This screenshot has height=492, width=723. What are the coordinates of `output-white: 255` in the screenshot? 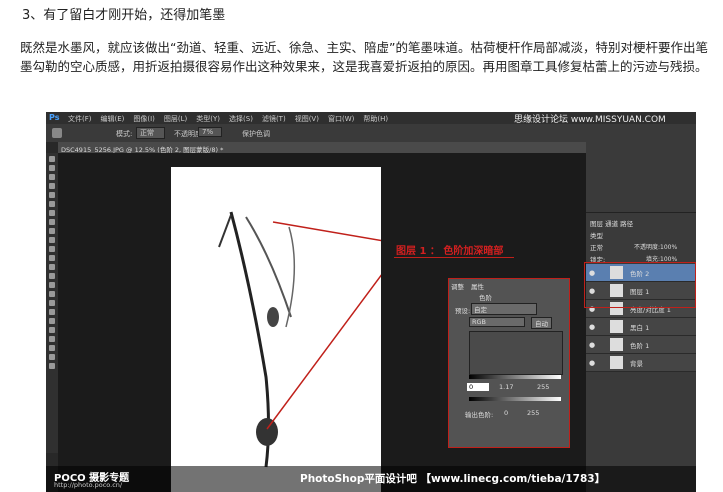 It's located at (533, 413).